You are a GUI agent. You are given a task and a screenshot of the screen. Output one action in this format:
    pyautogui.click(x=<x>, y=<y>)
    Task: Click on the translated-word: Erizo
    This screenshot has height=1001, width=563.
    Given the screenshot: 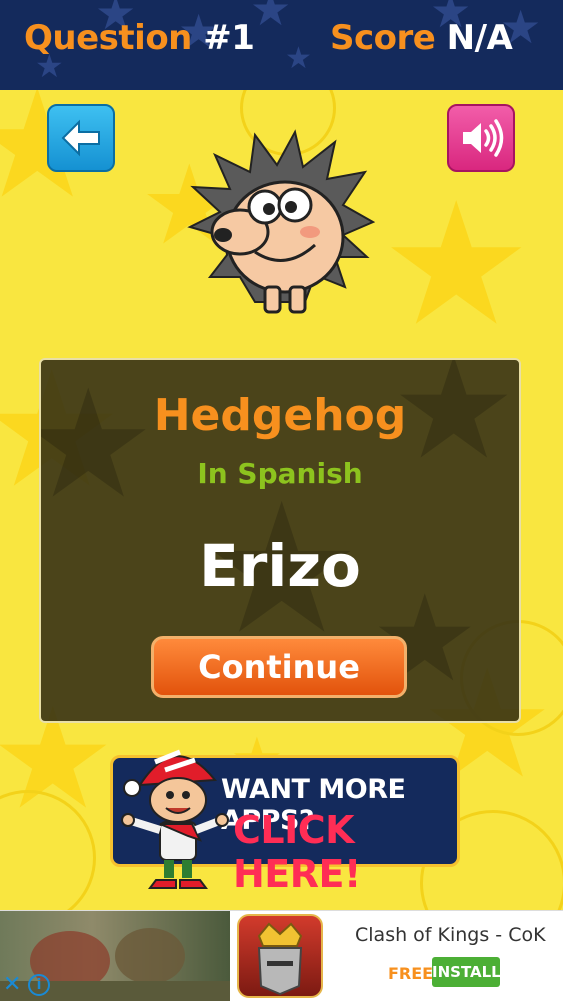 What is the action you would take?
    pyautogui.click(x=280, y=566)
    